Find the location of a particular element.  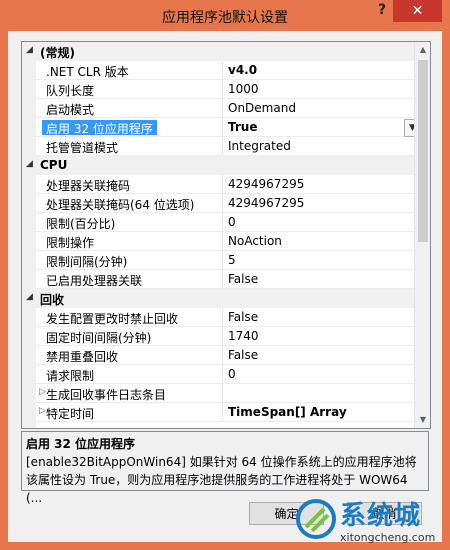

property-row: 已启用处理器关联 False is located at coordinates (218, 279).